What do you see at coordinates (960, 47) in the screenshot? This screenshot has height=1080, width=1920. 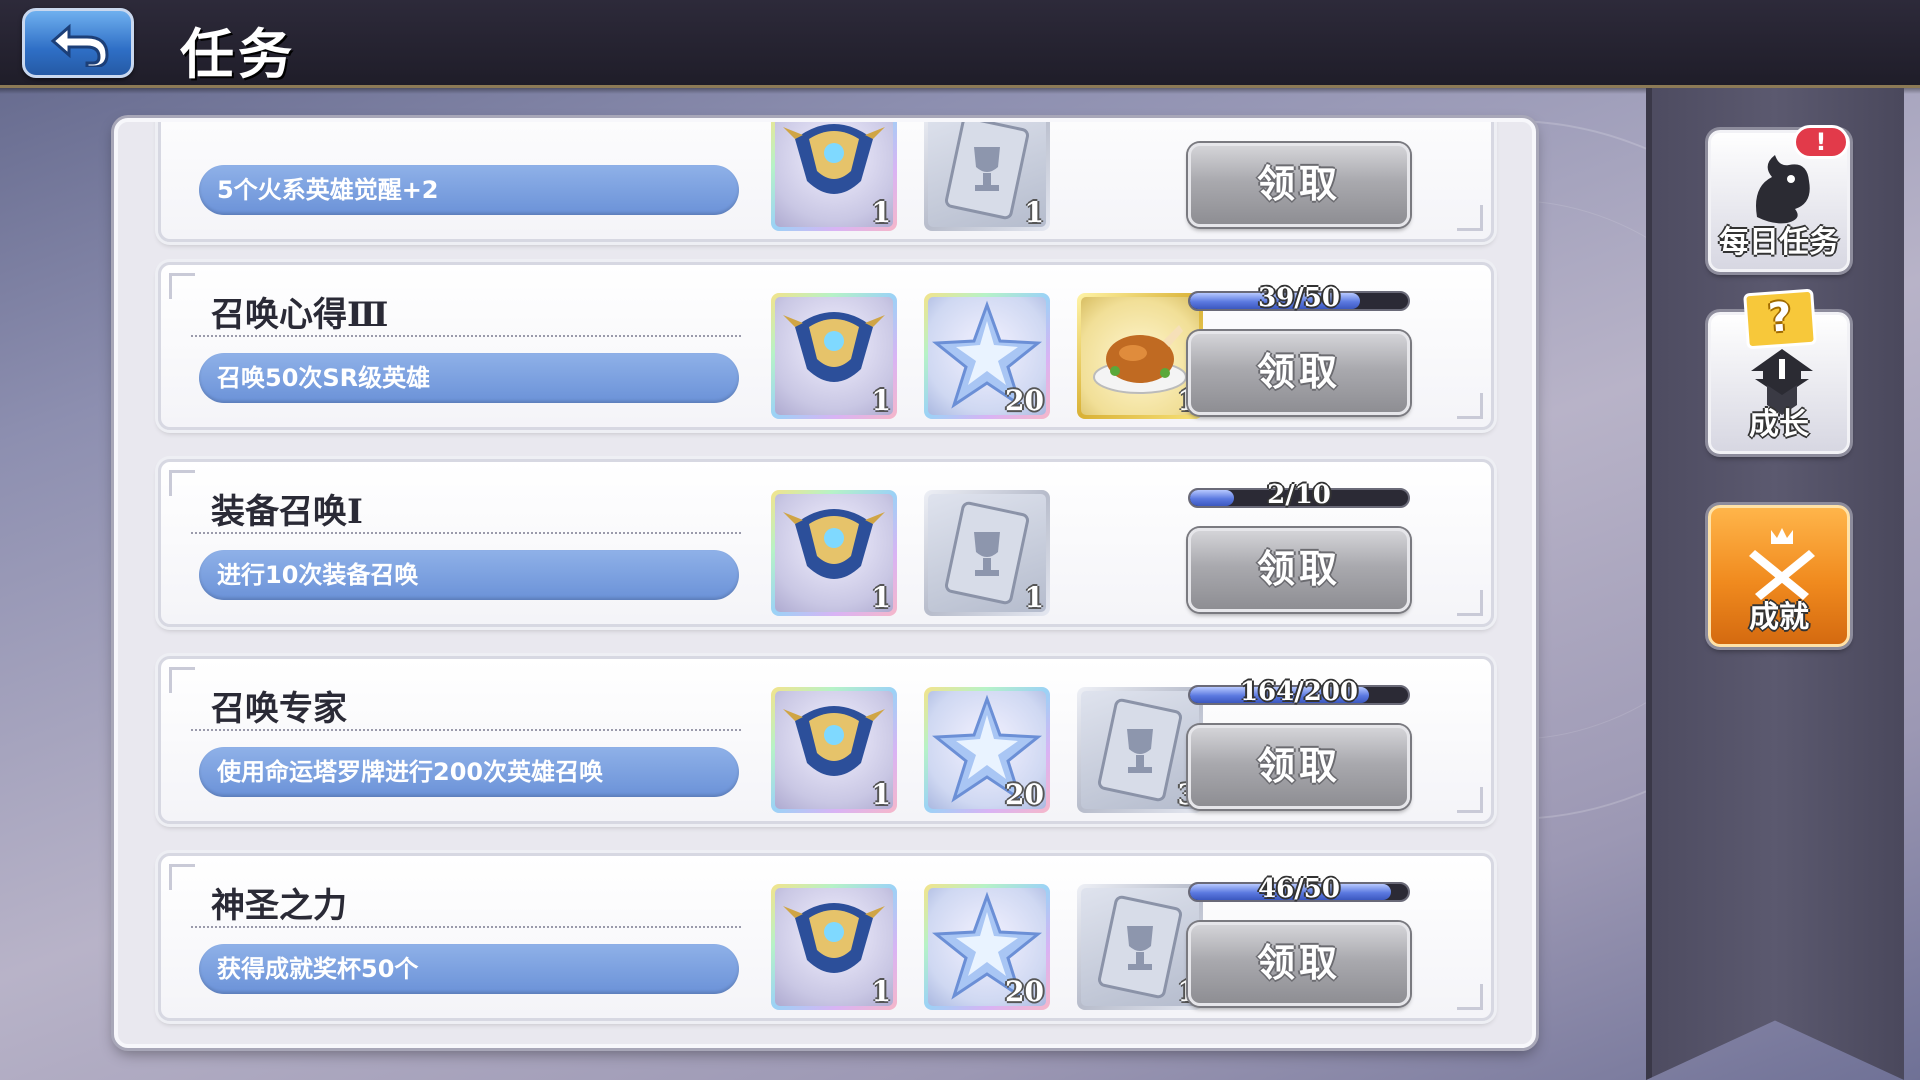 I see `top-bar: 任务` at bounding box center [960, 47].